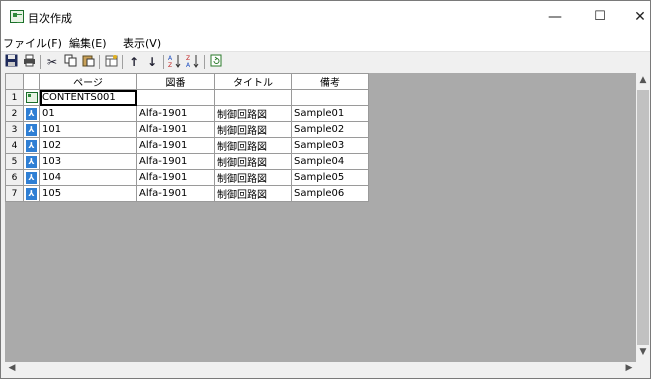 This screenshot has height=379, width=651. Describe the element at coordinates (29, 62) in the screenshot. I see `print-icon` at that location.